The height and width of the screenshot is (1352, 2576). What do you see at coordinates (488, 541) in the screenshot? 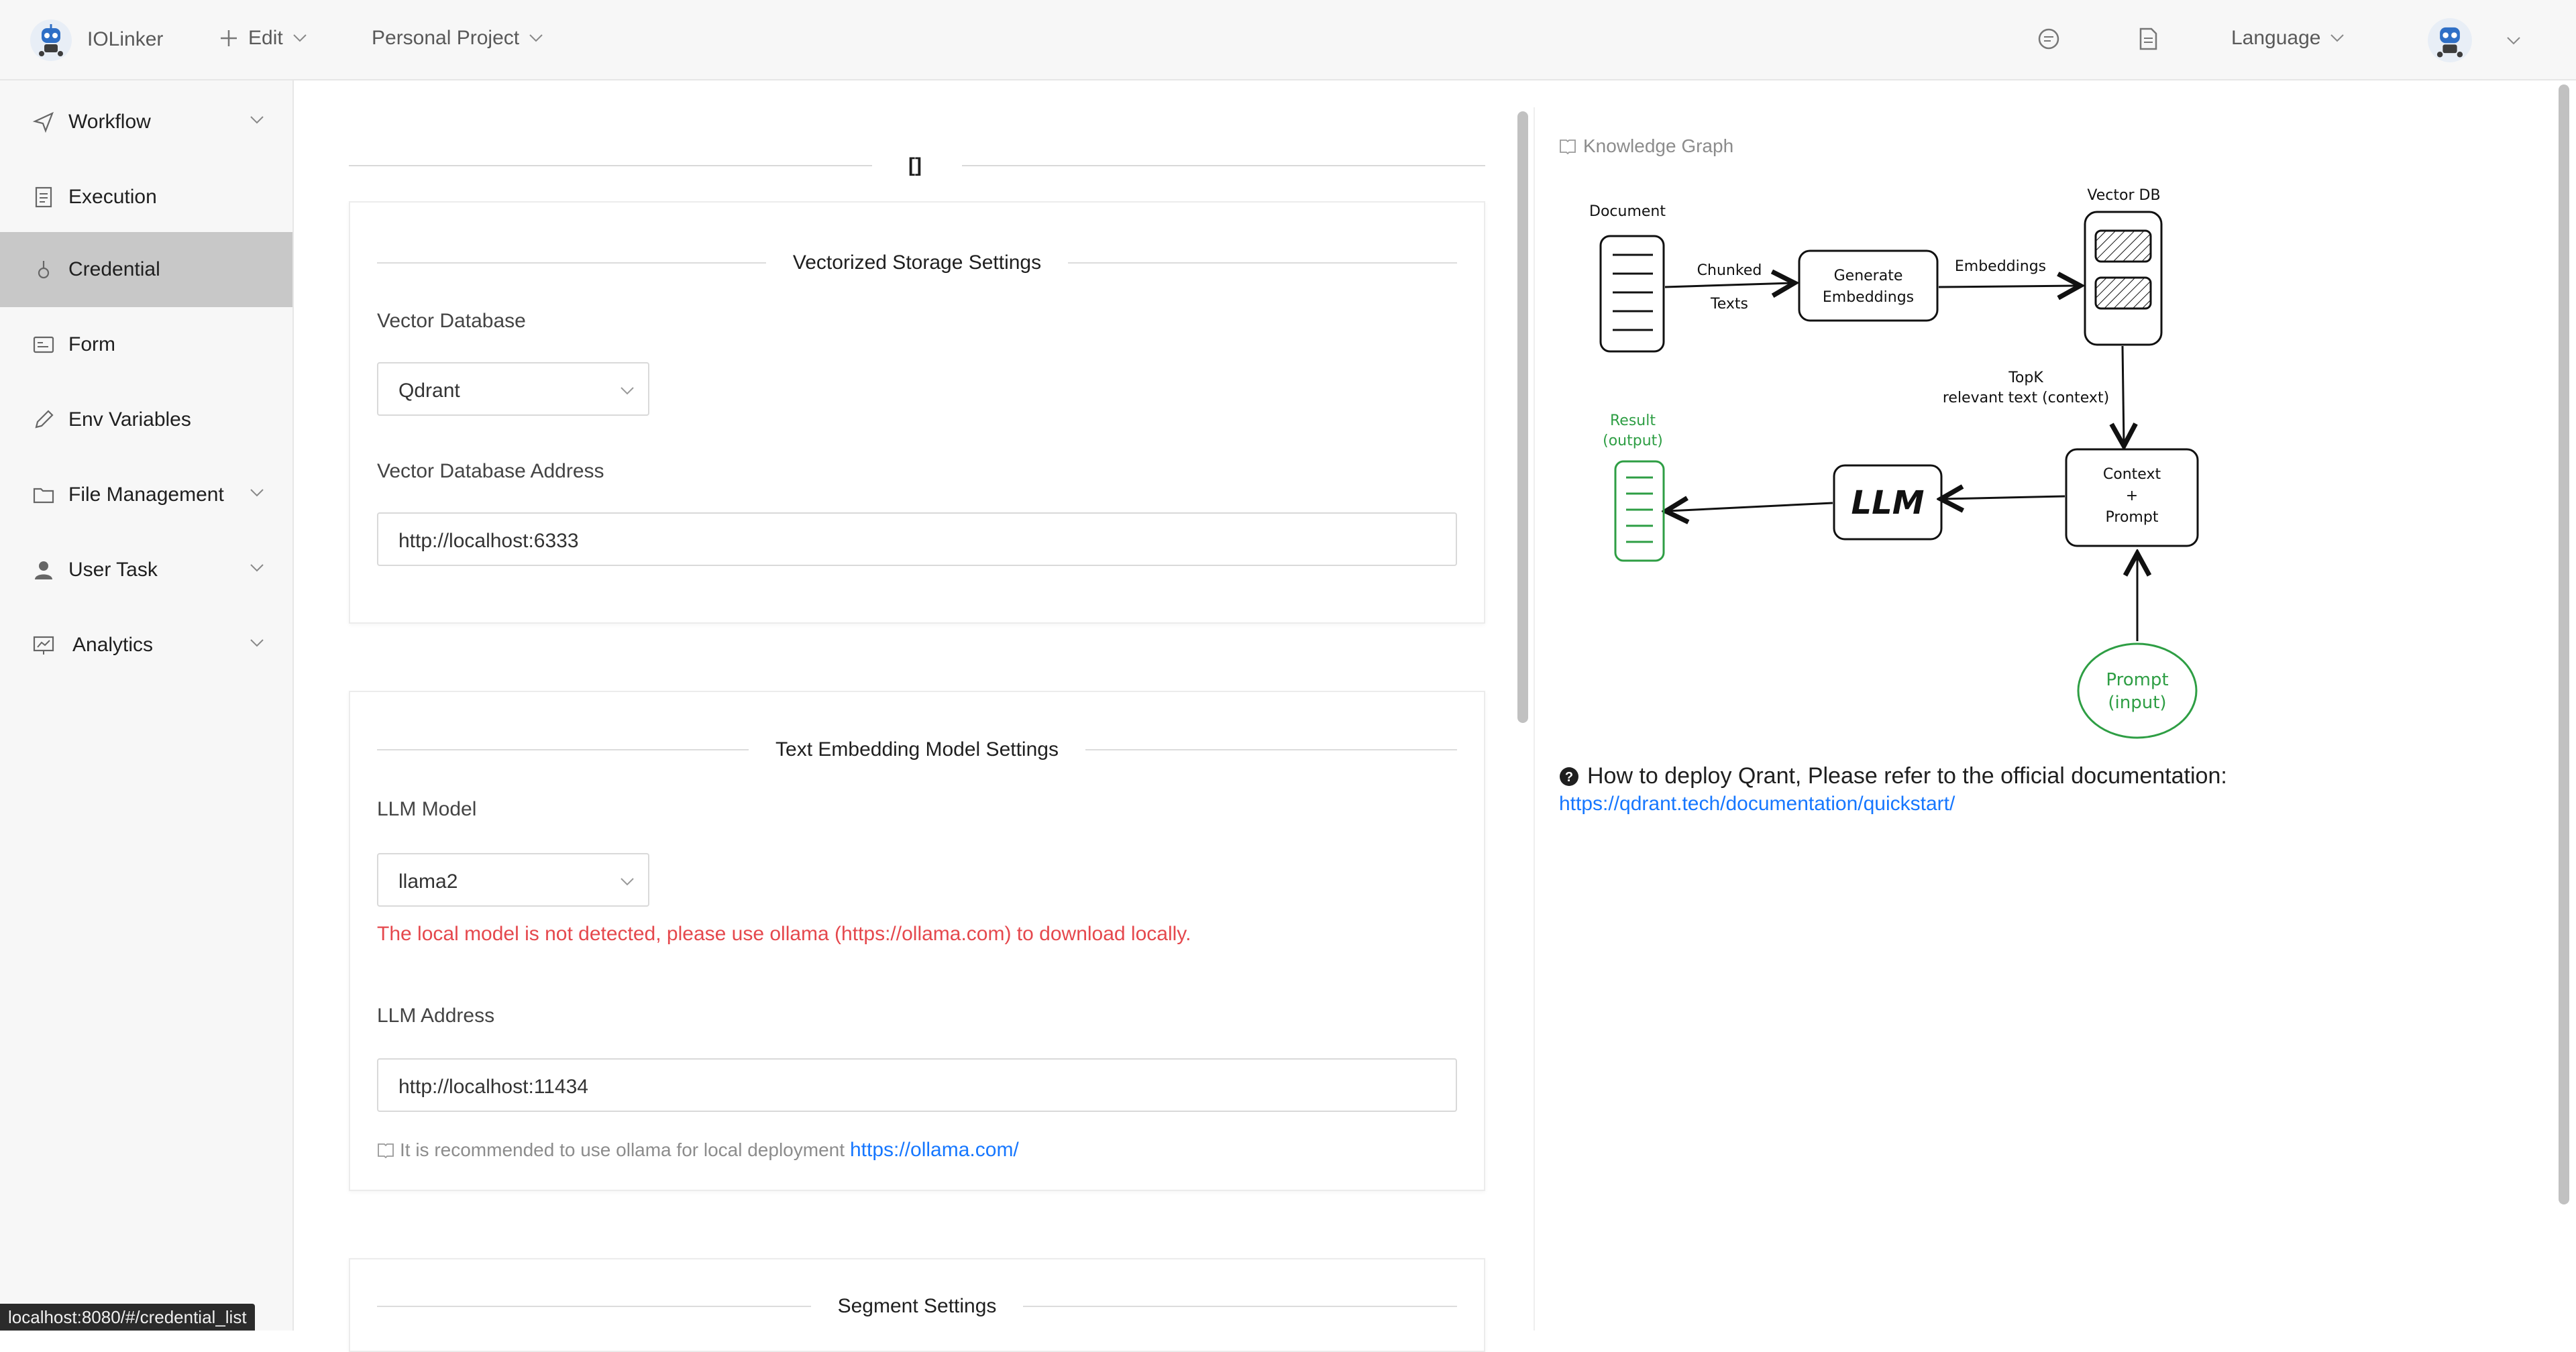
I see `input-value: http://localhost:6333` at bounding box center [488, 541].